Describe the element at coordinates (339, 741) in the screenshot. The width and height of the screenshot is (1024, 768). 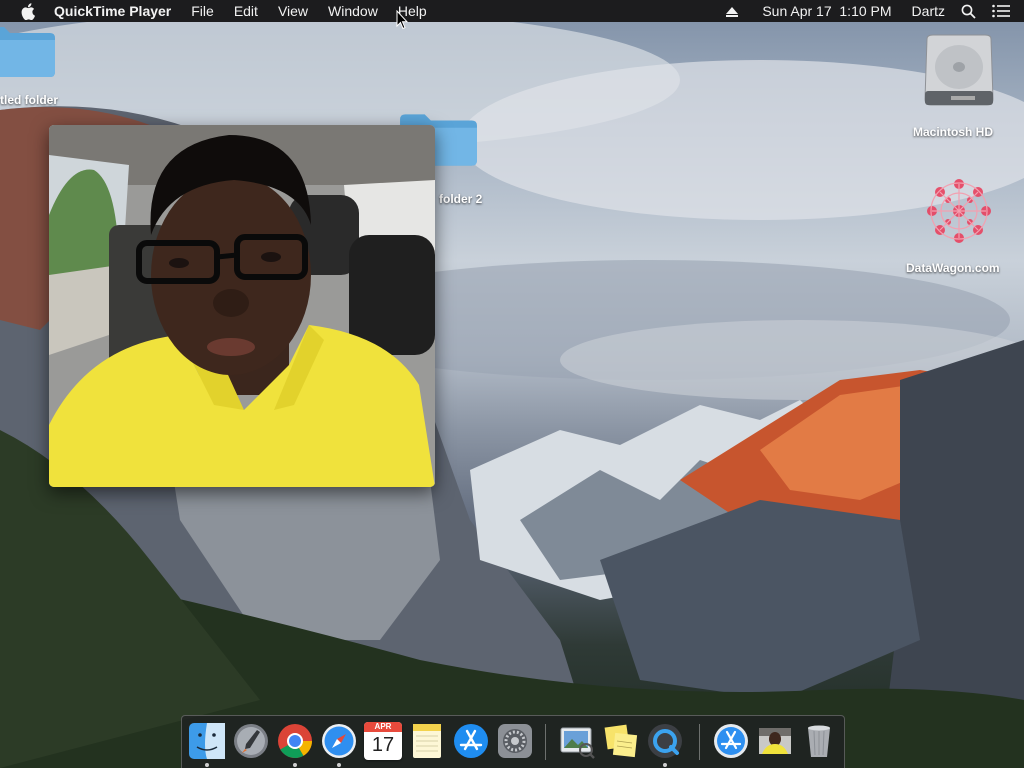
I see `safari-icon` at that location.